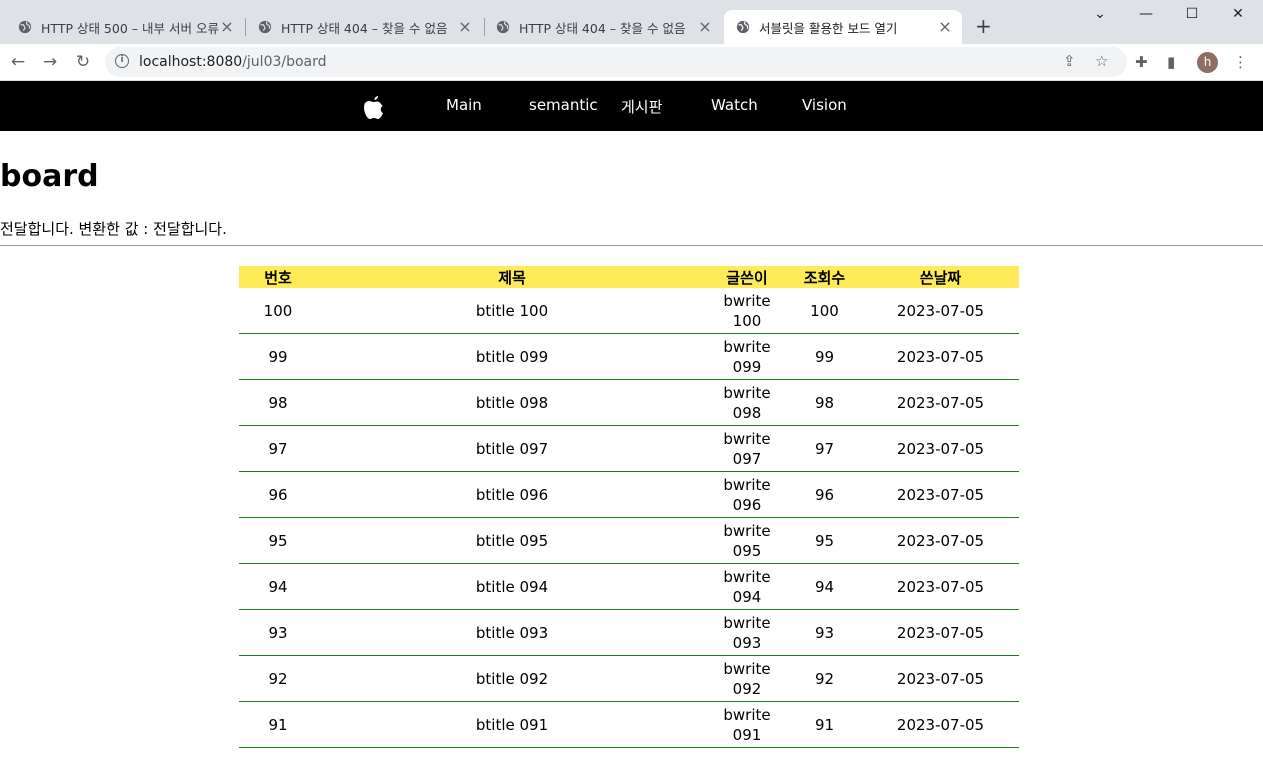  Describe the element at coordinates (616, 62) in the screenshot. I see `address-bar: i localhost:8080/jul03/board ⇪ ☆` at that location.